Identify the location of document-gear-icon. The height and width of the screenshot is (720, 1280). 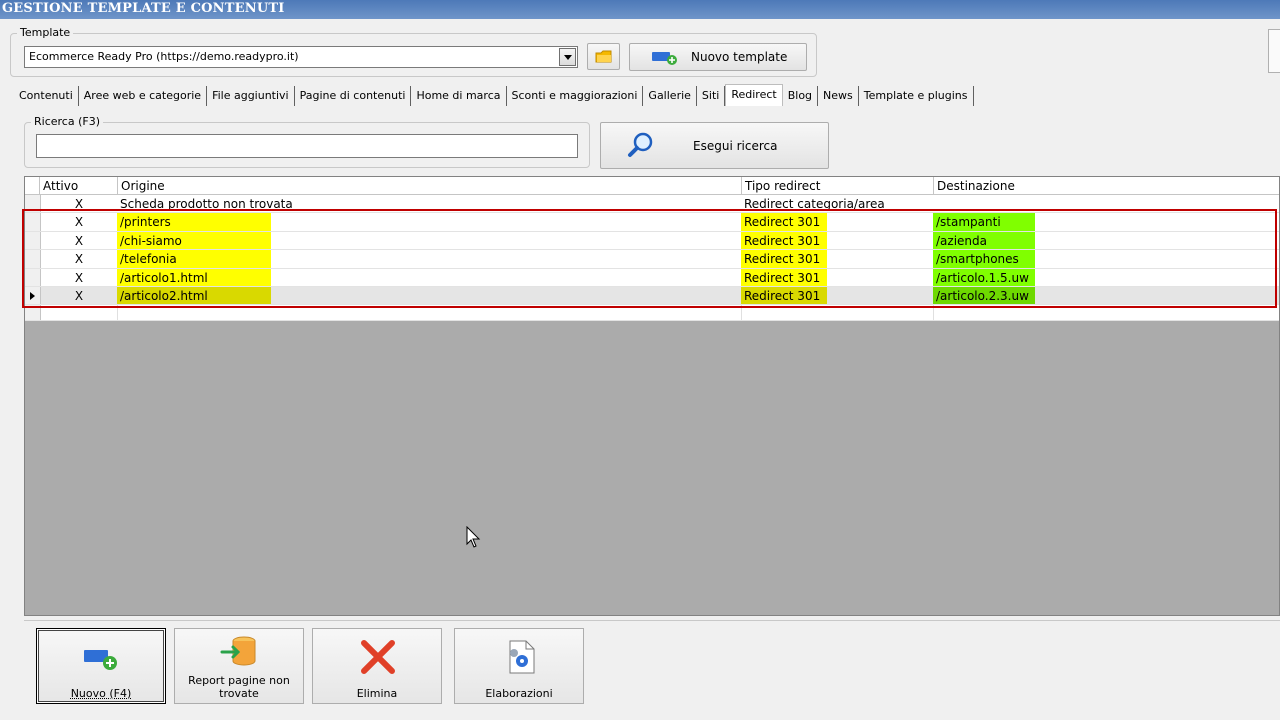
(522, 657).